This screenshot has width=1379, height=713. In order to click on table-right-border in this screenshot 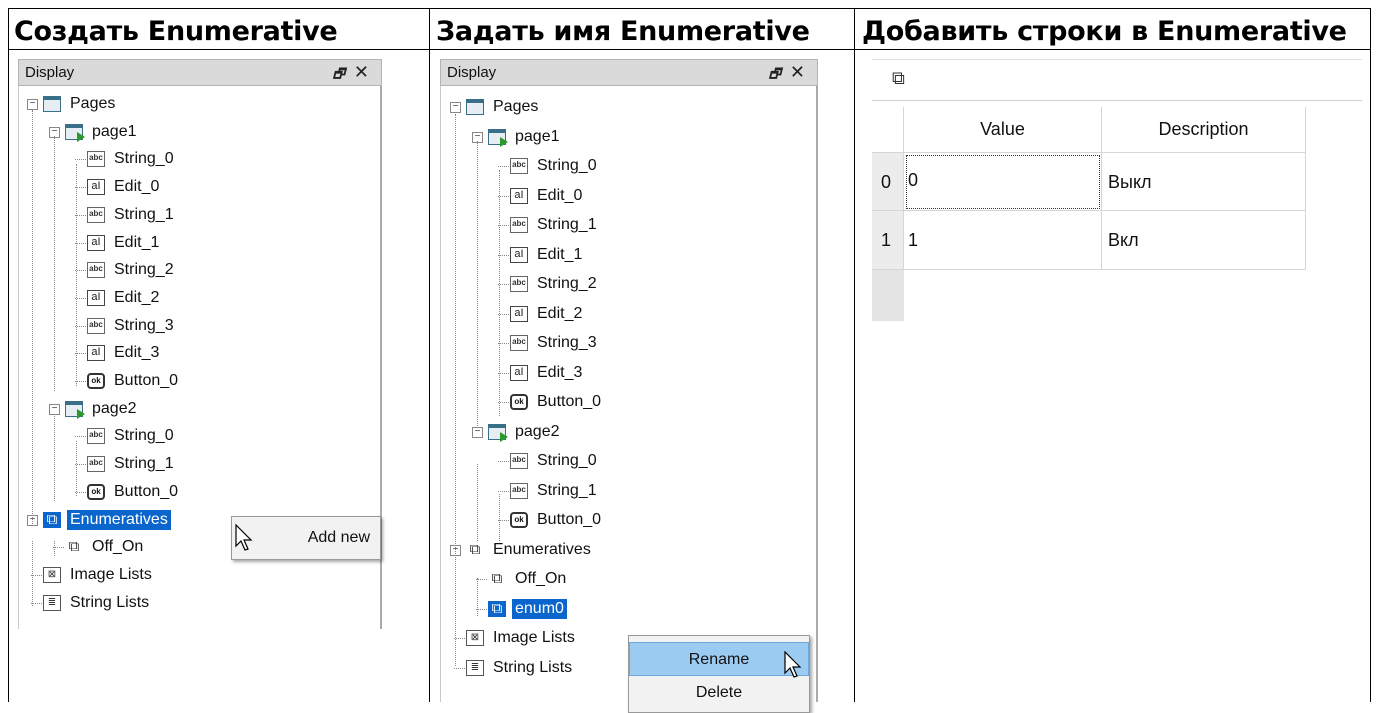, I will do `click(1370, 355)`.